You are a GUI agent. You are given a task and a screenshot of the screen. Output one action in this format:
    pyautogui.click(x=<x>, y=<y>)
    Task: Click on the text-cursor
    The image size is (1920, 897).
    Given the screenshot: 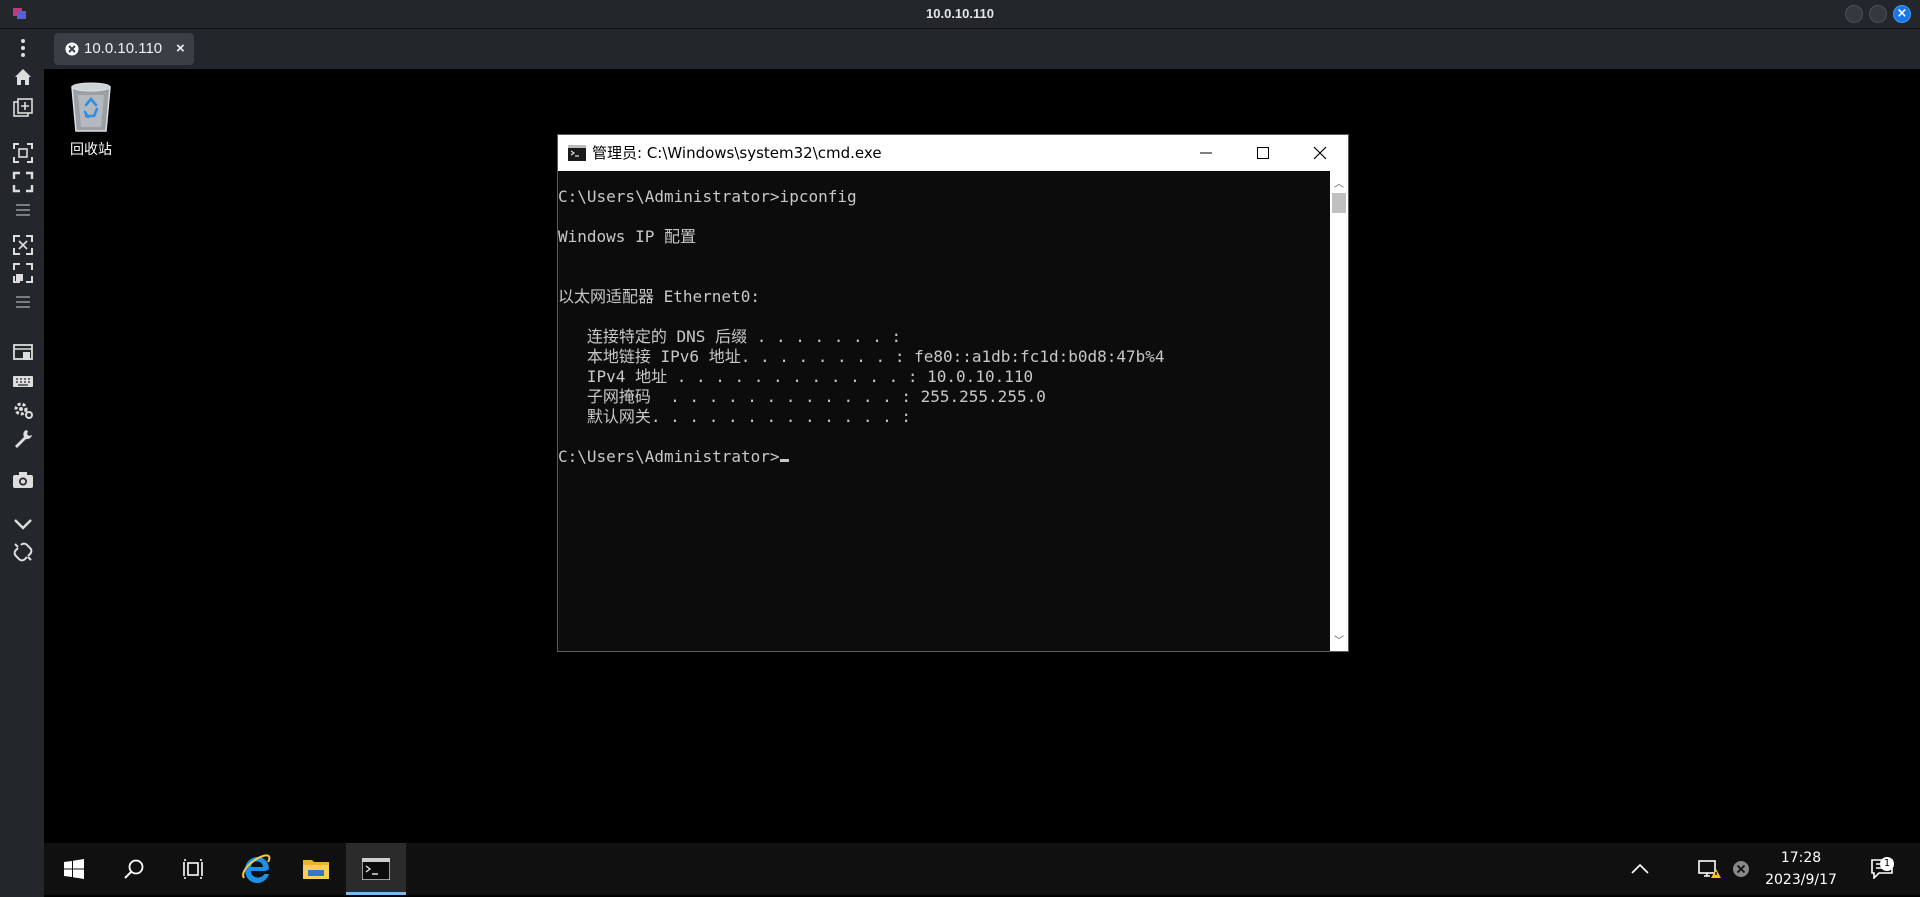 What is the action you would take?
    pyautogui.click(x=784, y=460)
    